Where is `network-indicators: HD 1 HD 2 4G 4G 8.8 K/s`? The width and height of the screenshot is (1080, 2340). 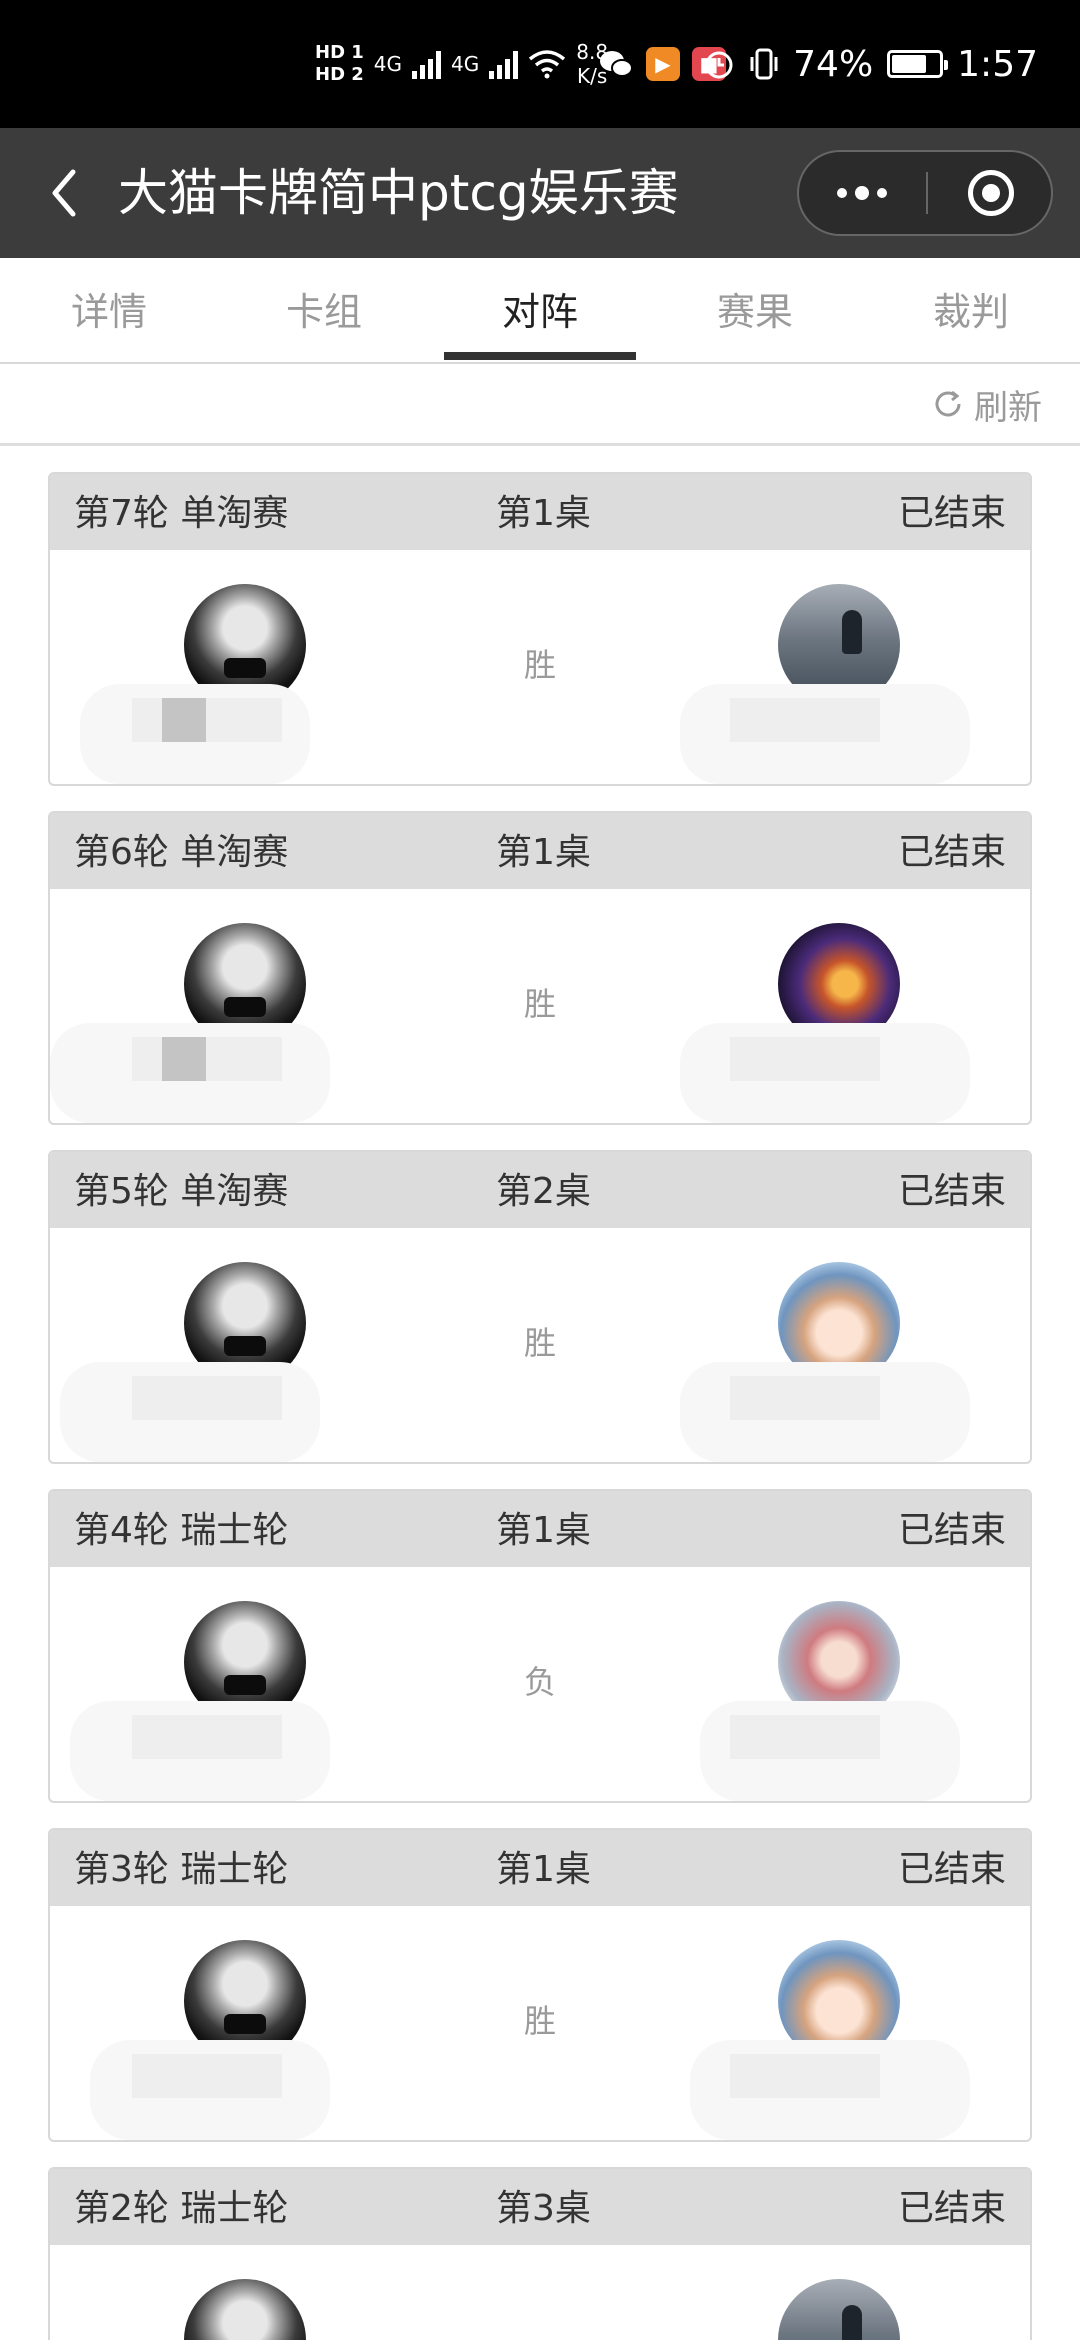
network-indicators: HD 1 HD 2 4G 4G 8.8 K/s is located at coordinates (461, 64).